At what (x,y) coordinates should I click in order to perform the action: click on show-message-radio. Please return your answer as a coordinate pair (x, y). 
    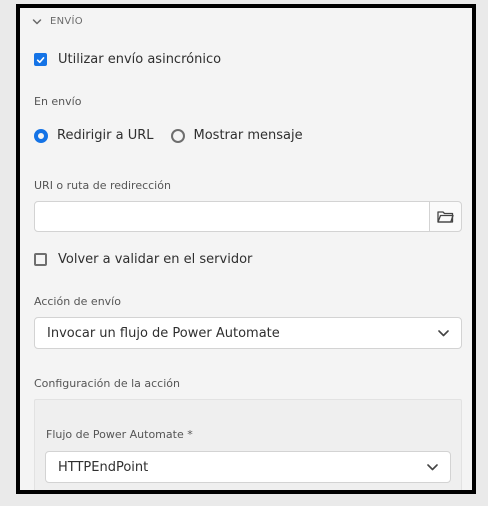
    Looking at the image, I should click on (177, 135).